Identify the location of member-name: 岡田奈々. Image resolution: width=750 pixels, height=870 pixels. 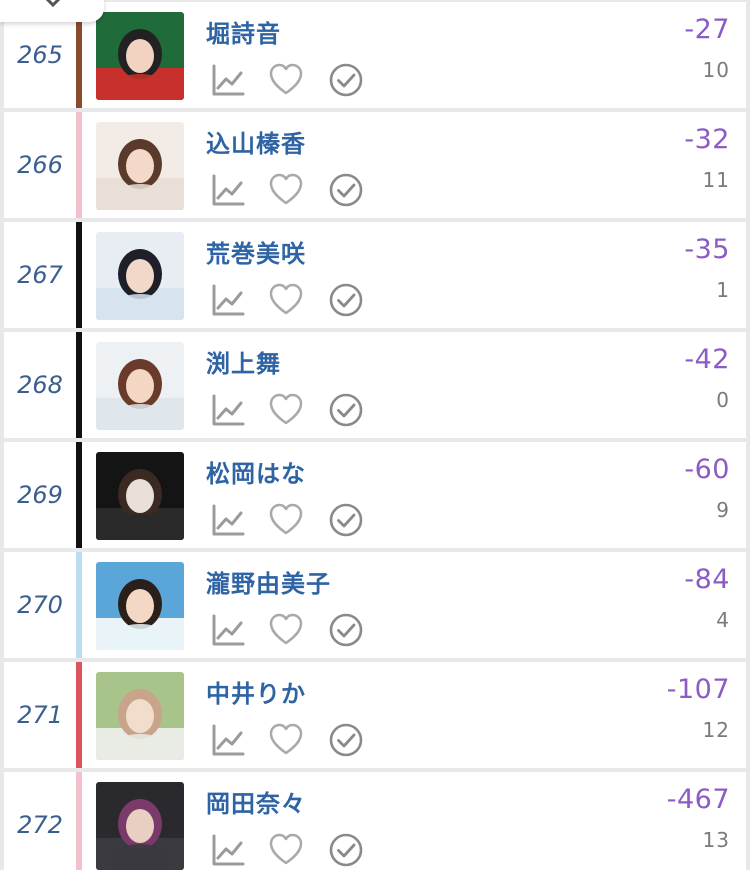
(256, 801).